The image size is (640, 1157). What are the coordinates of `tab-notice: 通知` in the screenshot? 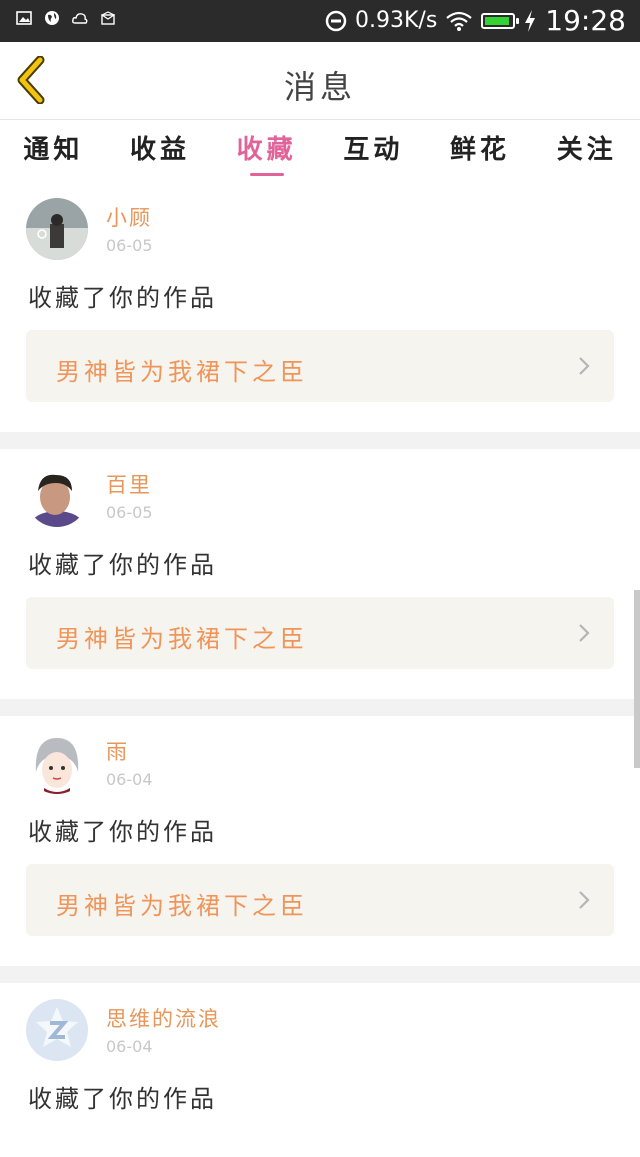 It's located at (53, 151).